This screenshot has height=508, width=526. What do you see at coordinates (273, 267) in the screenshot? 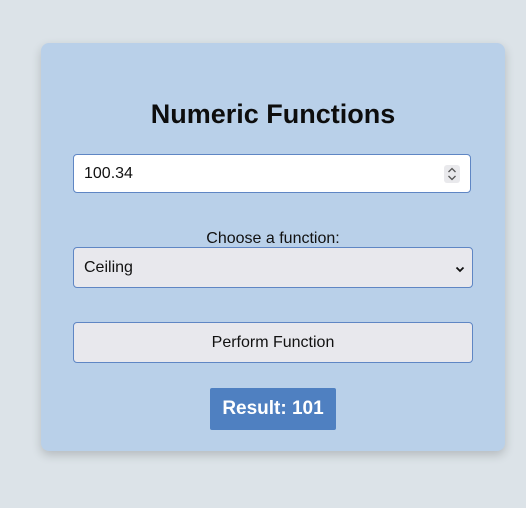
I see `function-select: Ceiling` at bounding box center [273, 267].